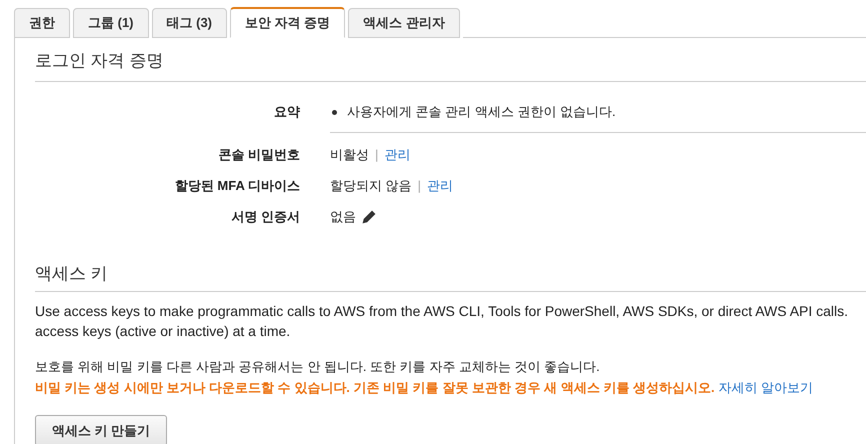 The image size is (866, 444). I want to click on tab: 액세스 관리자, so click(404, 23).